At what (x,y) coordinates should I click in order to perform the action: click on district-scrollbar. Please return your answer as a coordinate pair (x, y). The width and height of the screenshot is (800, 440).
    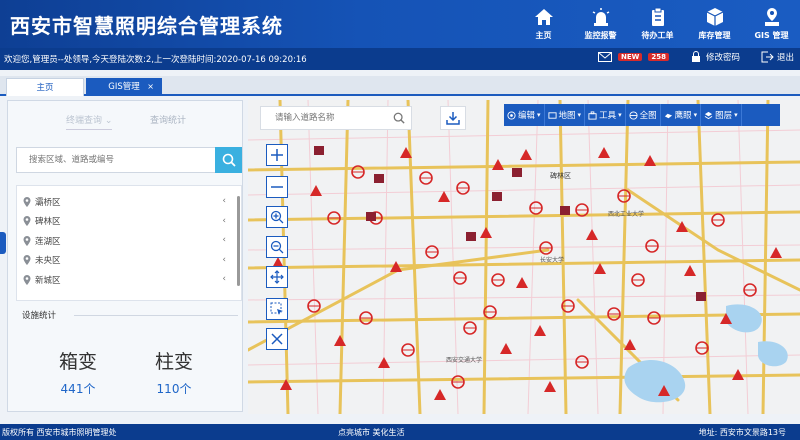
    Looking at the image, I should click on (238, 241).